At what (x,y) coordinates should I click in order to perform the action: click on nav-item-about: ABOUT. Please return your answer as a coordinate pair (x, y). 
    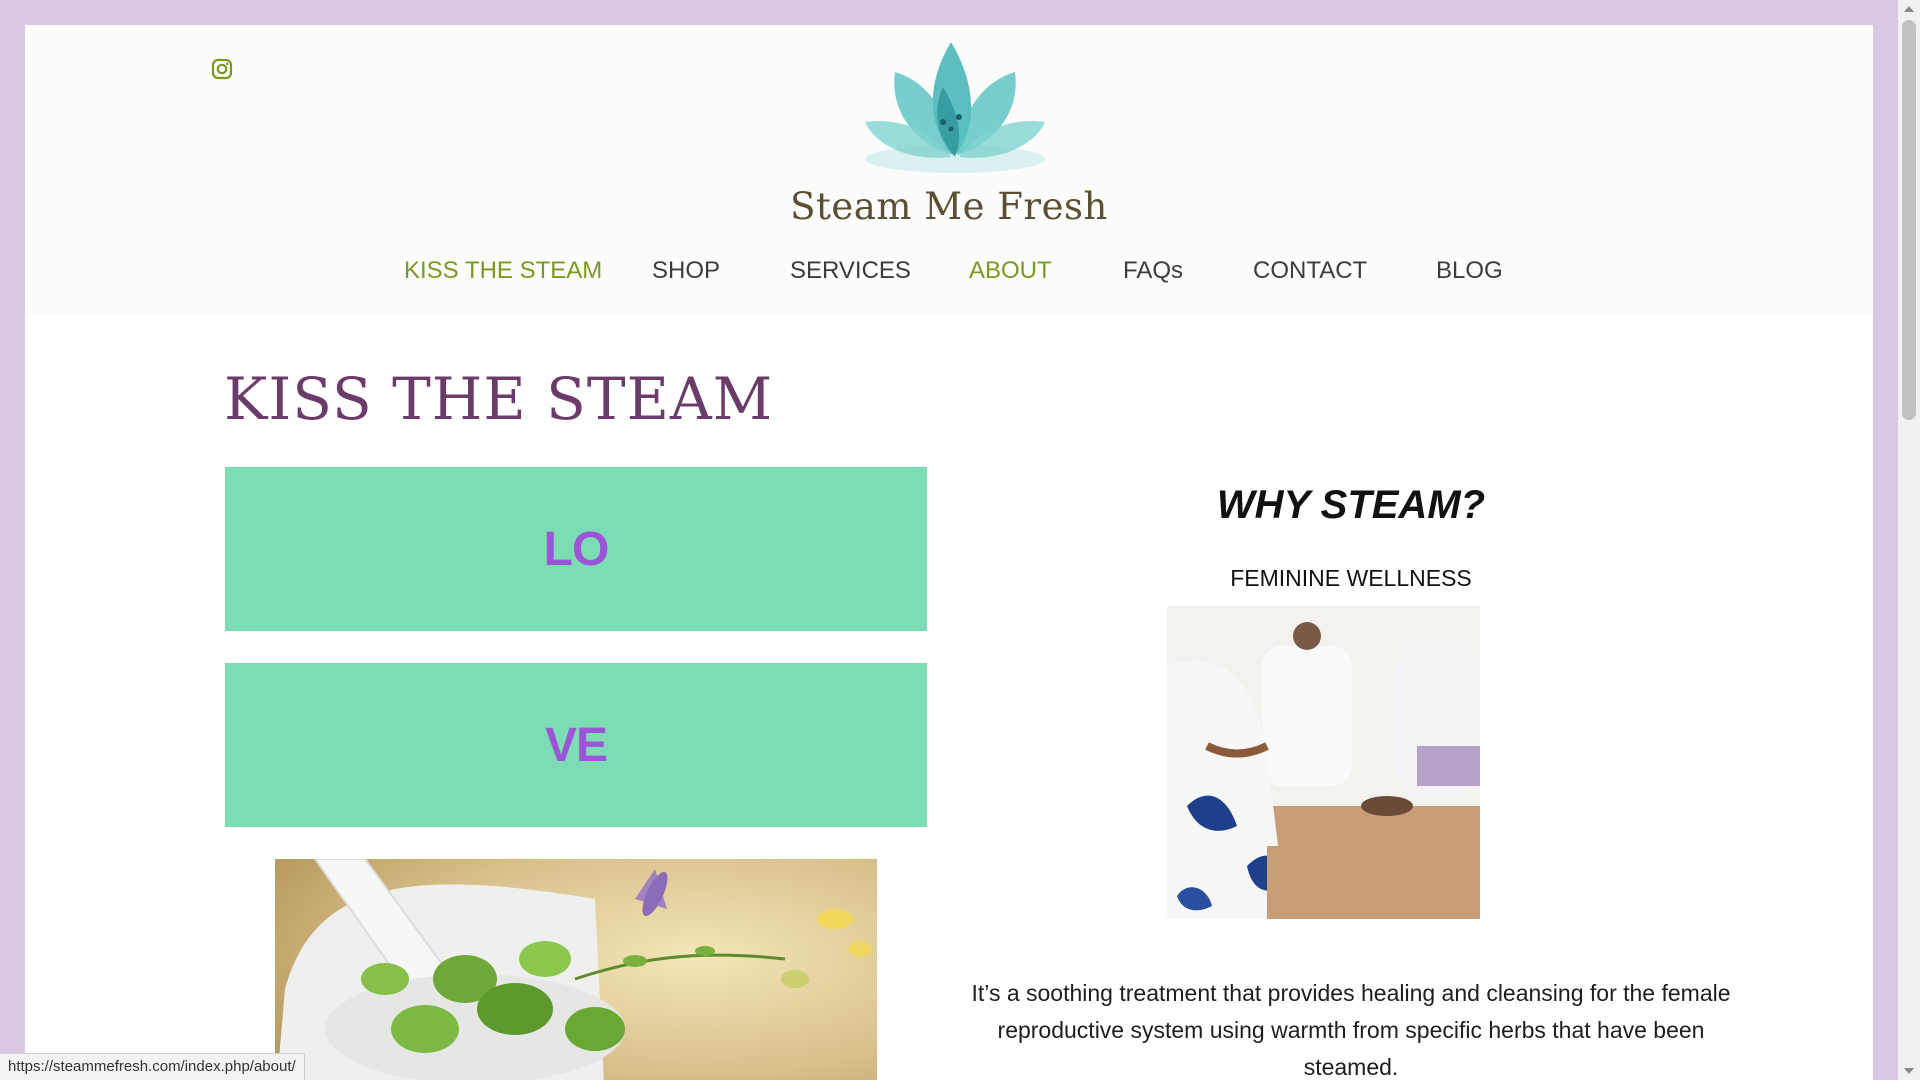
    Looking at the image, I should click on (1010, 271).